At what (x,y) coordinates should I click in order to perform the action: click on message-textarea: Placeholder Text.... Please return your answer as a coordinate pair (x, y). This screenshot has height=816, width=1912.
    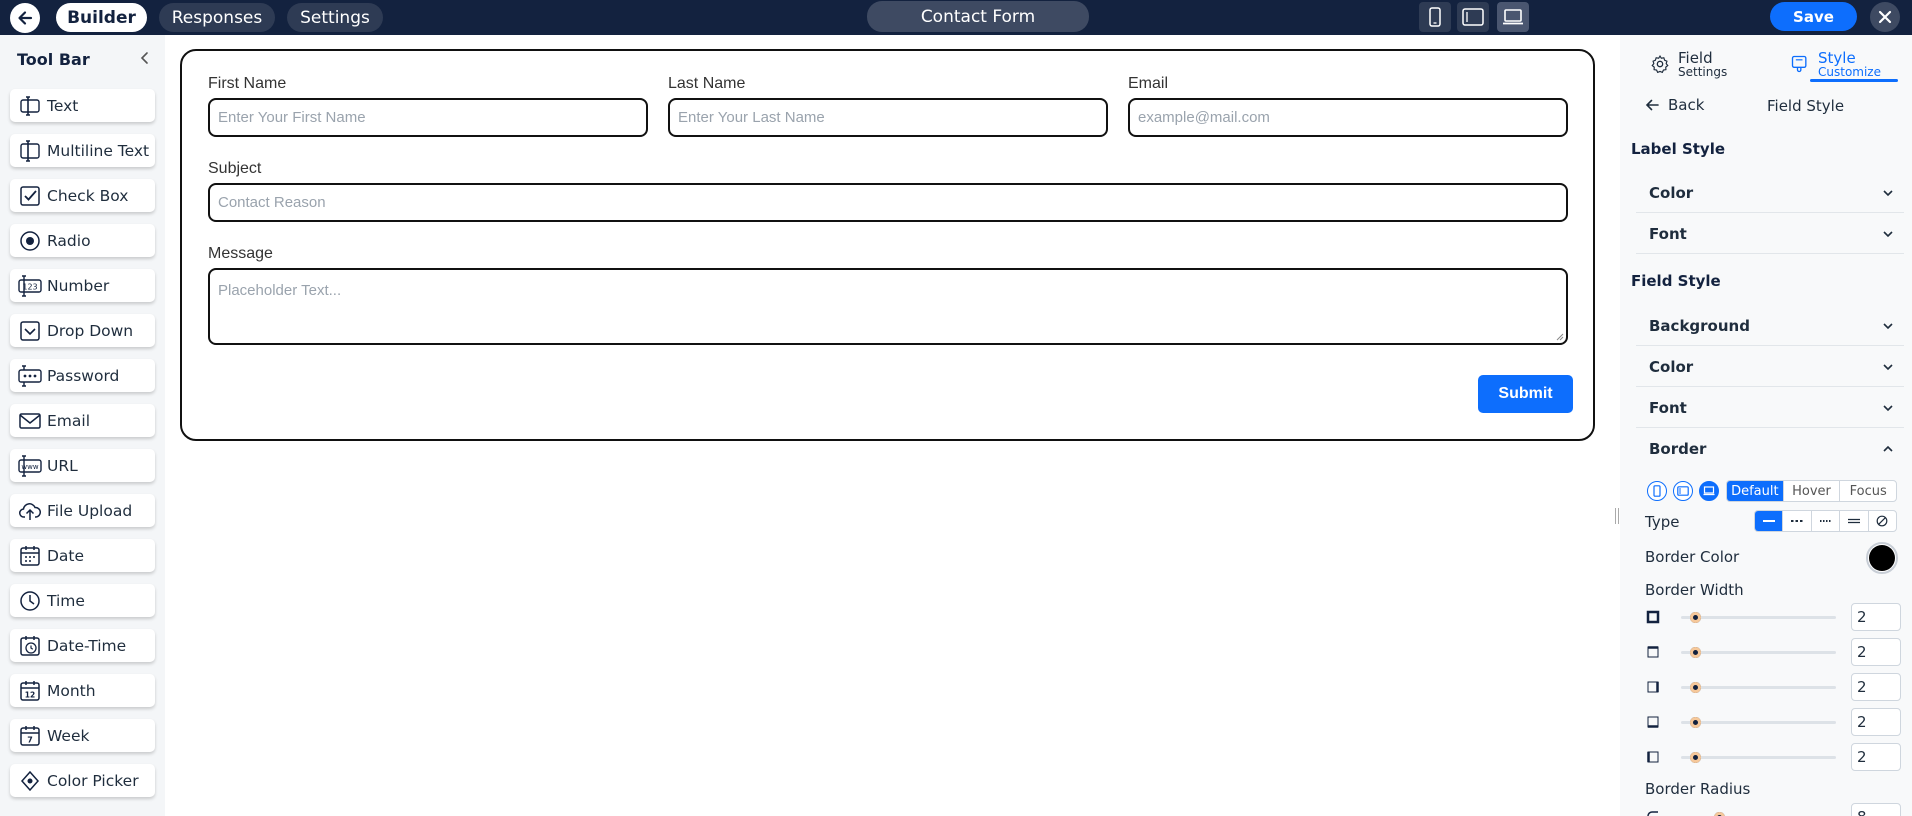
    Looking at the image, I should click on (888, 306).